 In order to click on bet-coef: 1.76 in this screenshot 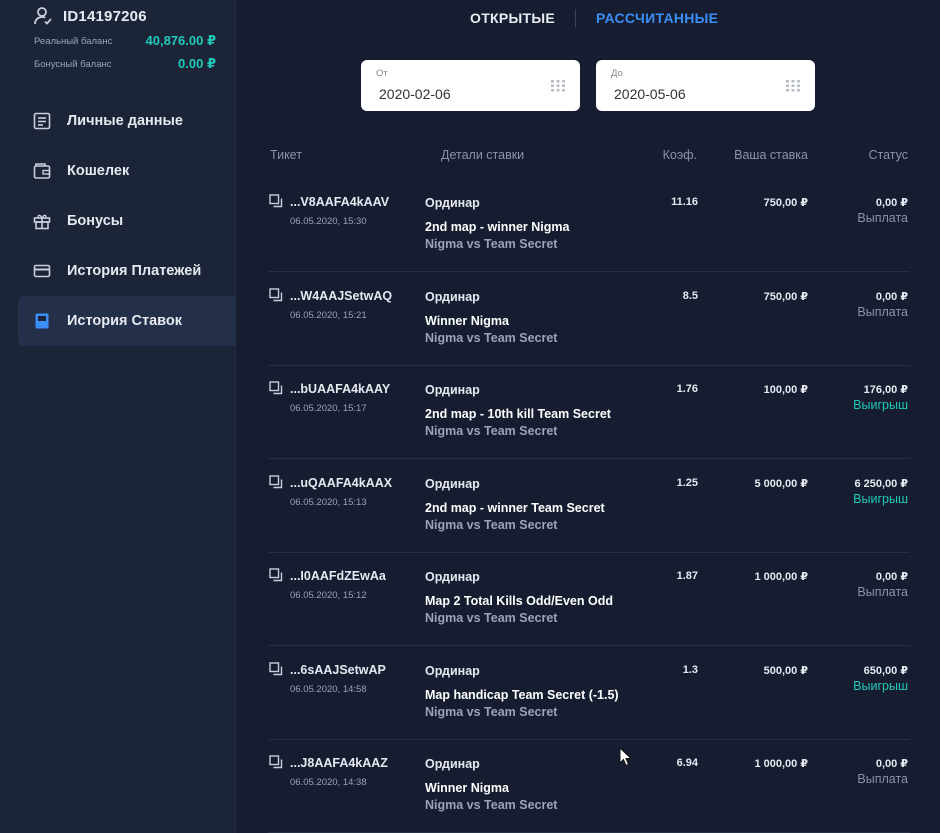, I will do `click(687, 389)`.